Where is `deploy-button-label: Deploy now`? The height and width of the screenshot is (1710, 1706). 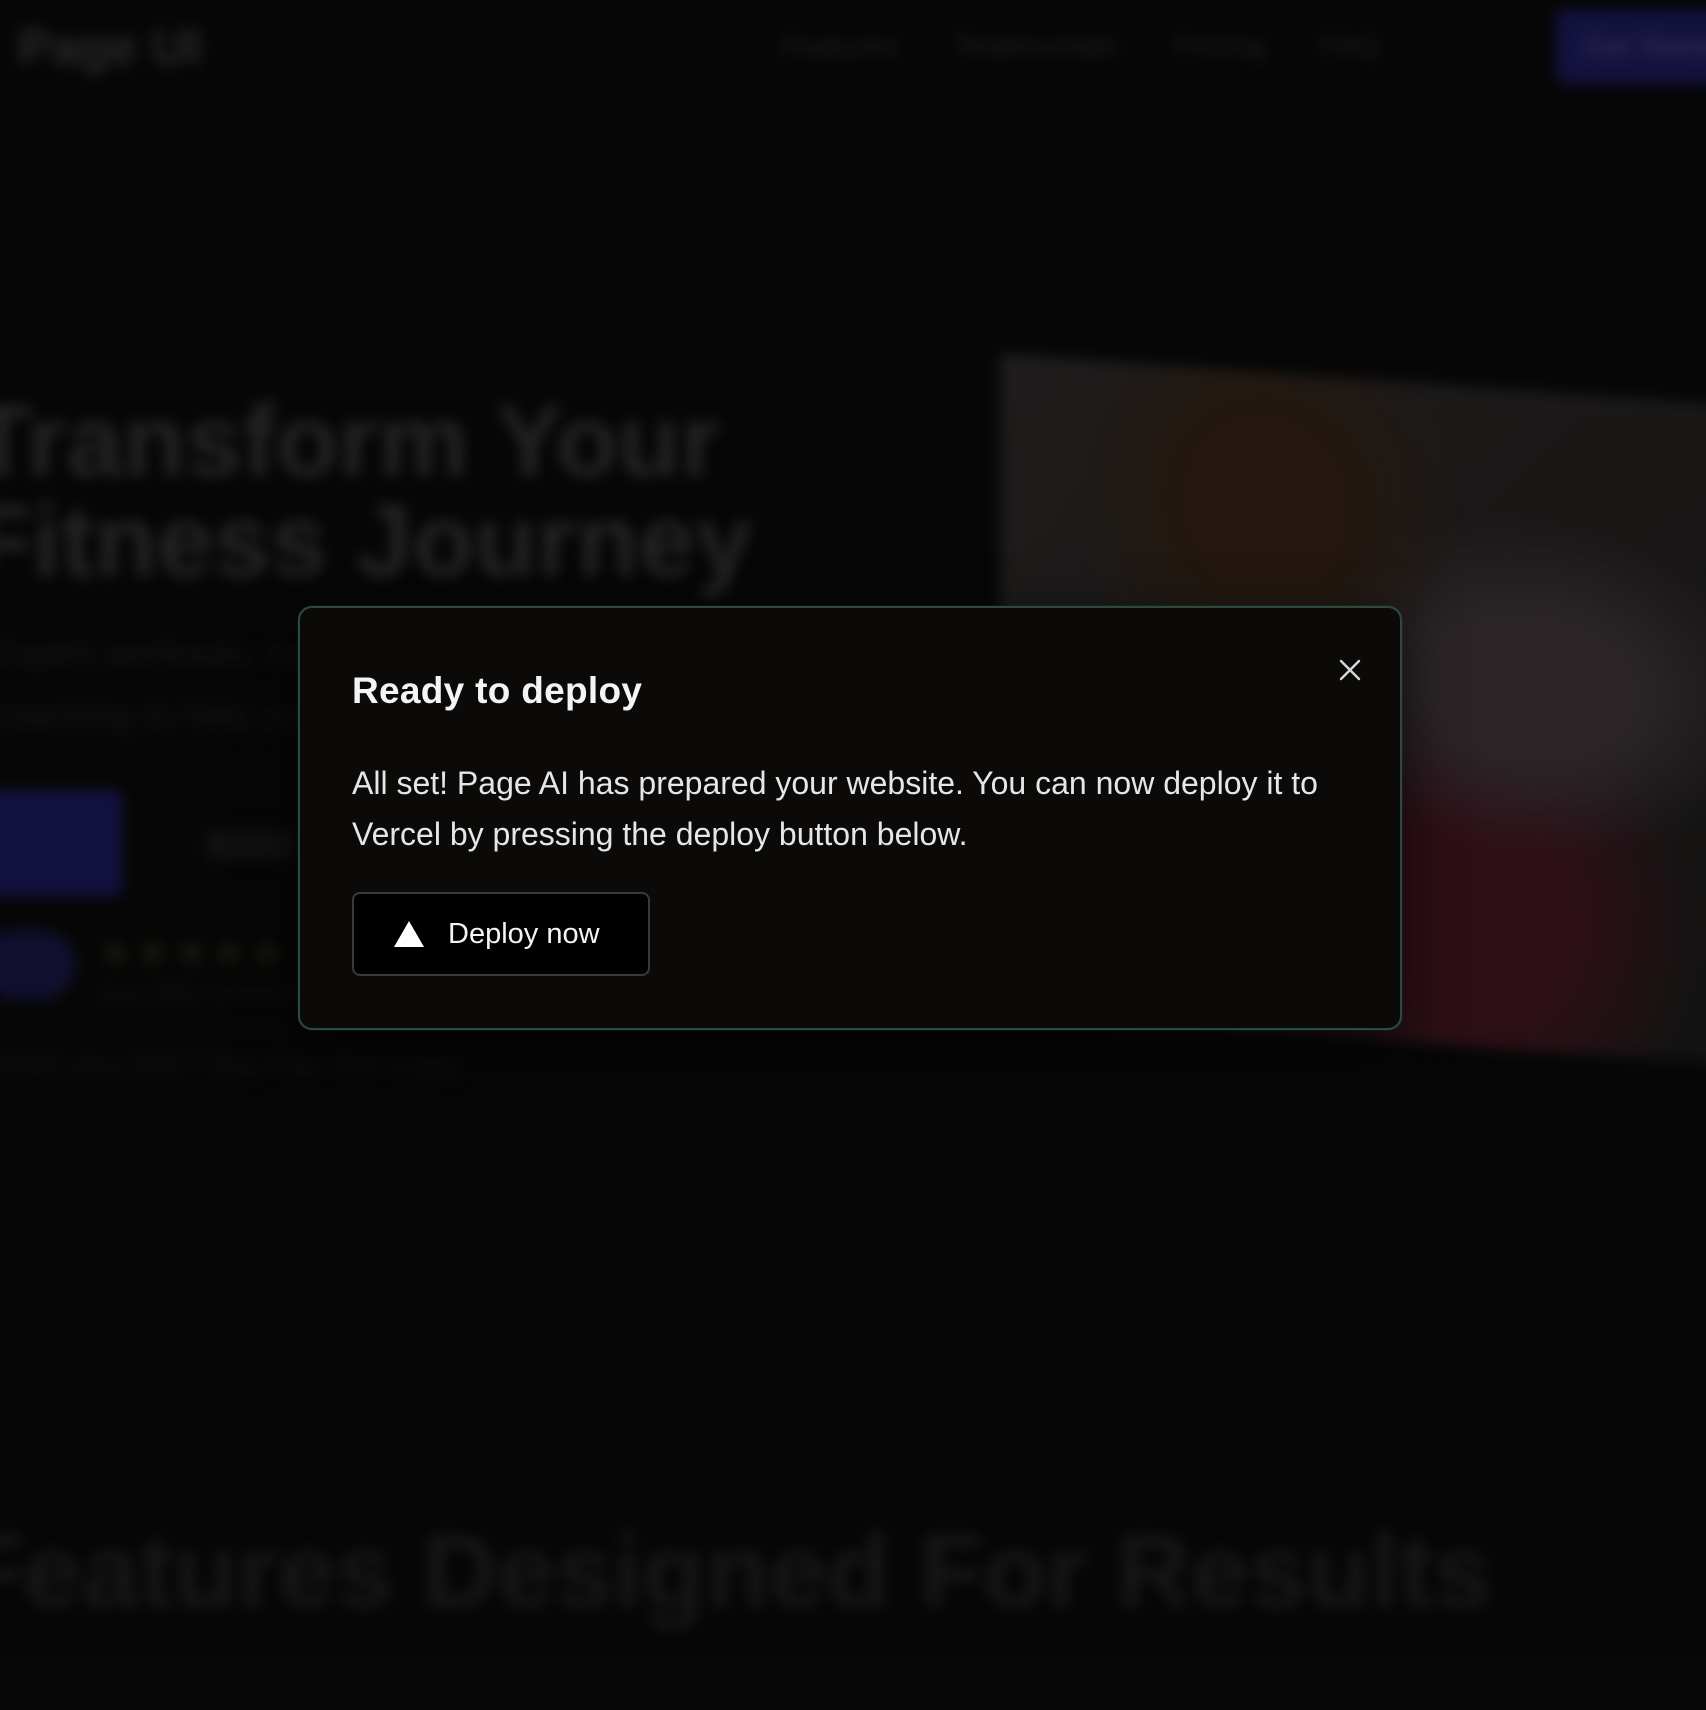
deploy-button-label: Deploy now is located at coordinates (524, 933).